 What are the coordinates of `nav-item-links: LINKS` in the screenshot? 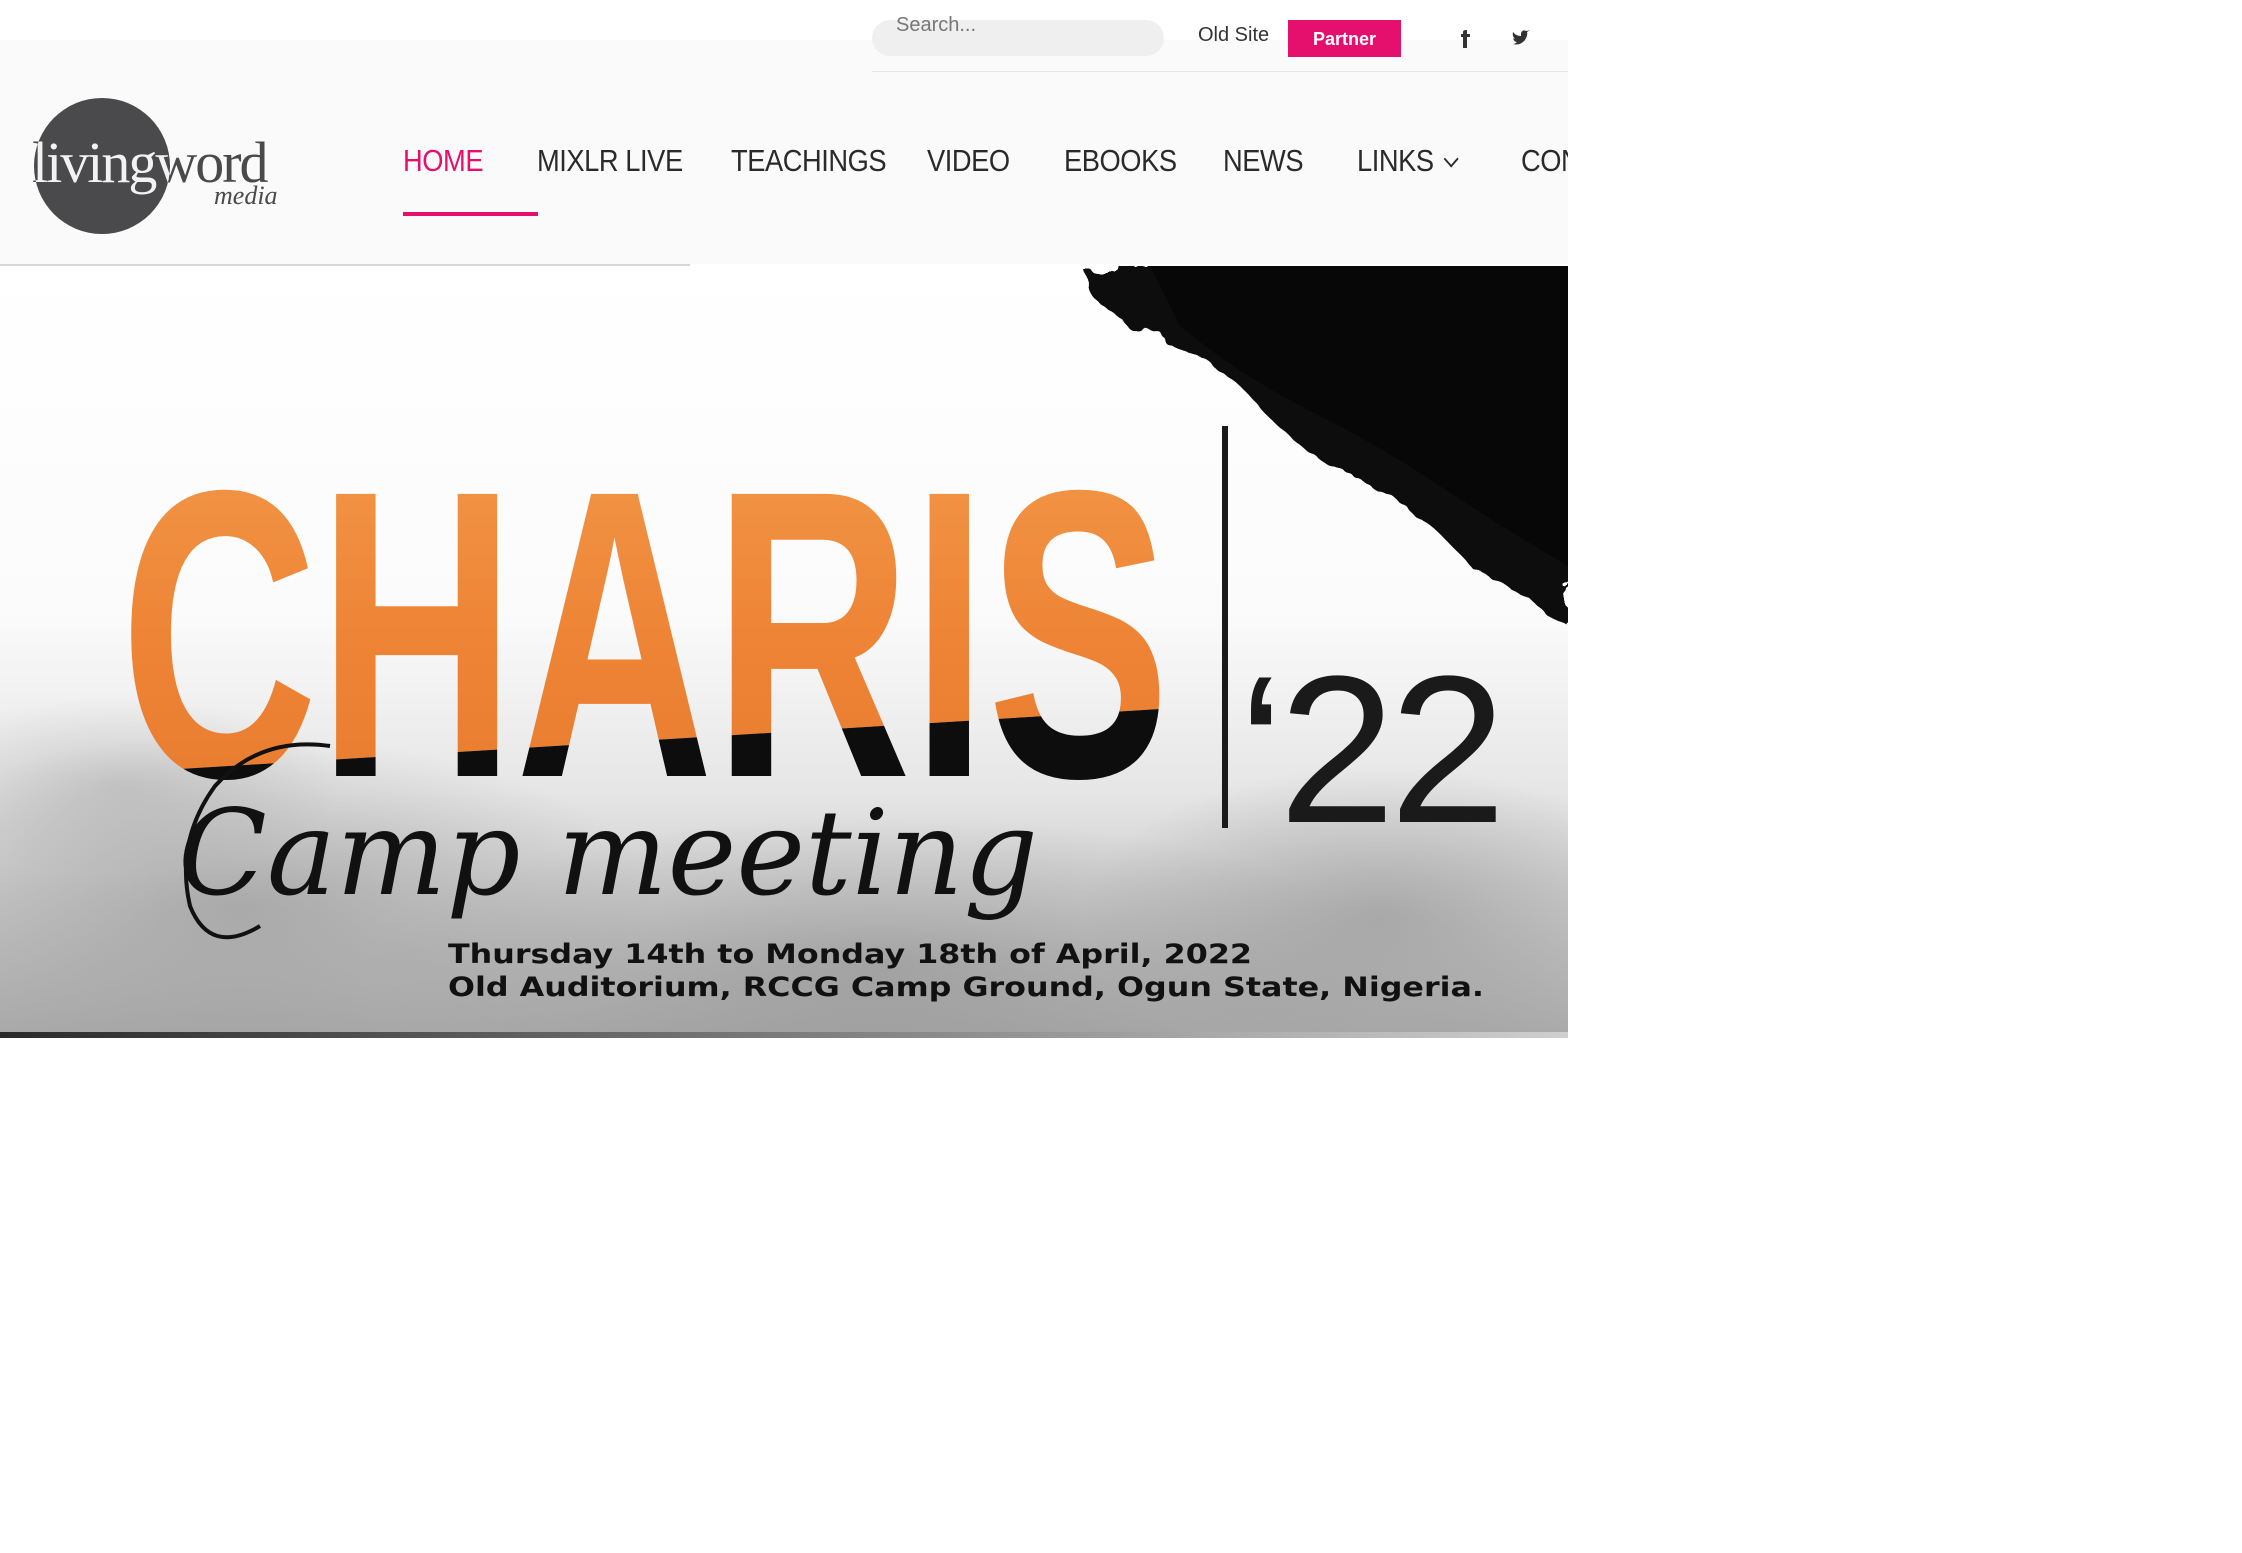 It's located at (1408, 161).